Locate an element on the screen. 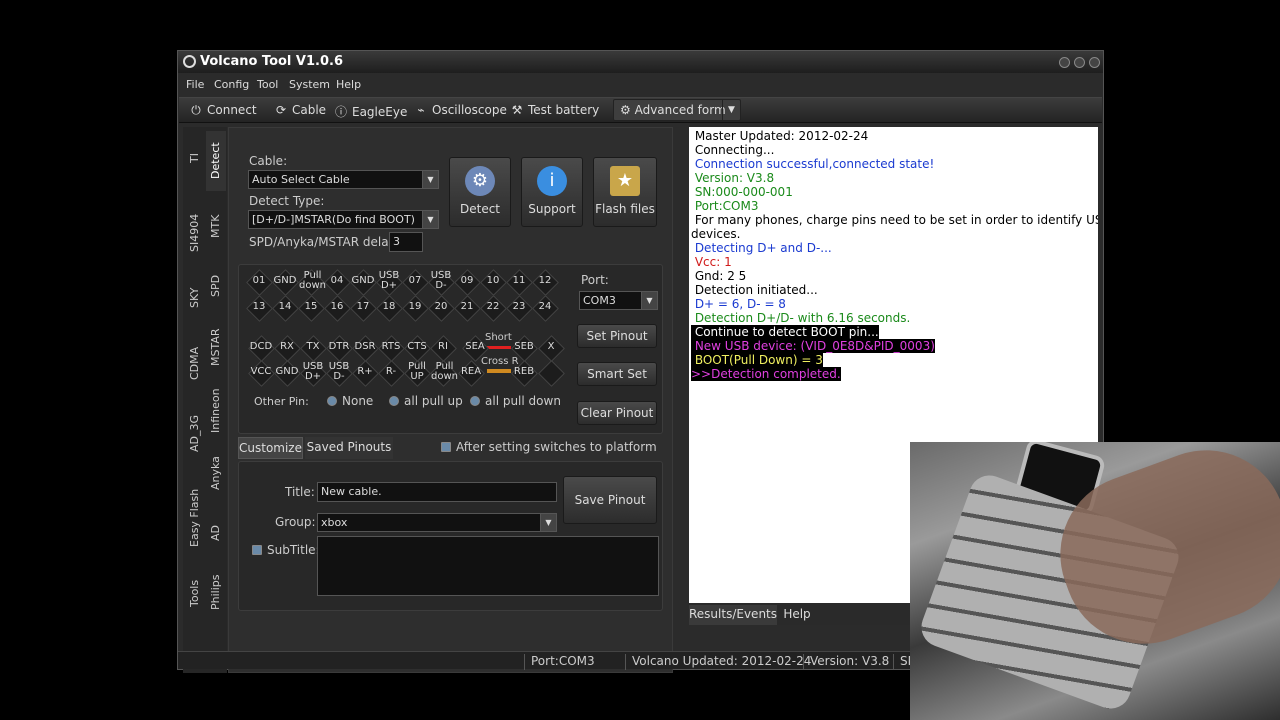 This screenshot has width=1280, height=720. pin-row3-3: TX is located at coordinates (313, 348).